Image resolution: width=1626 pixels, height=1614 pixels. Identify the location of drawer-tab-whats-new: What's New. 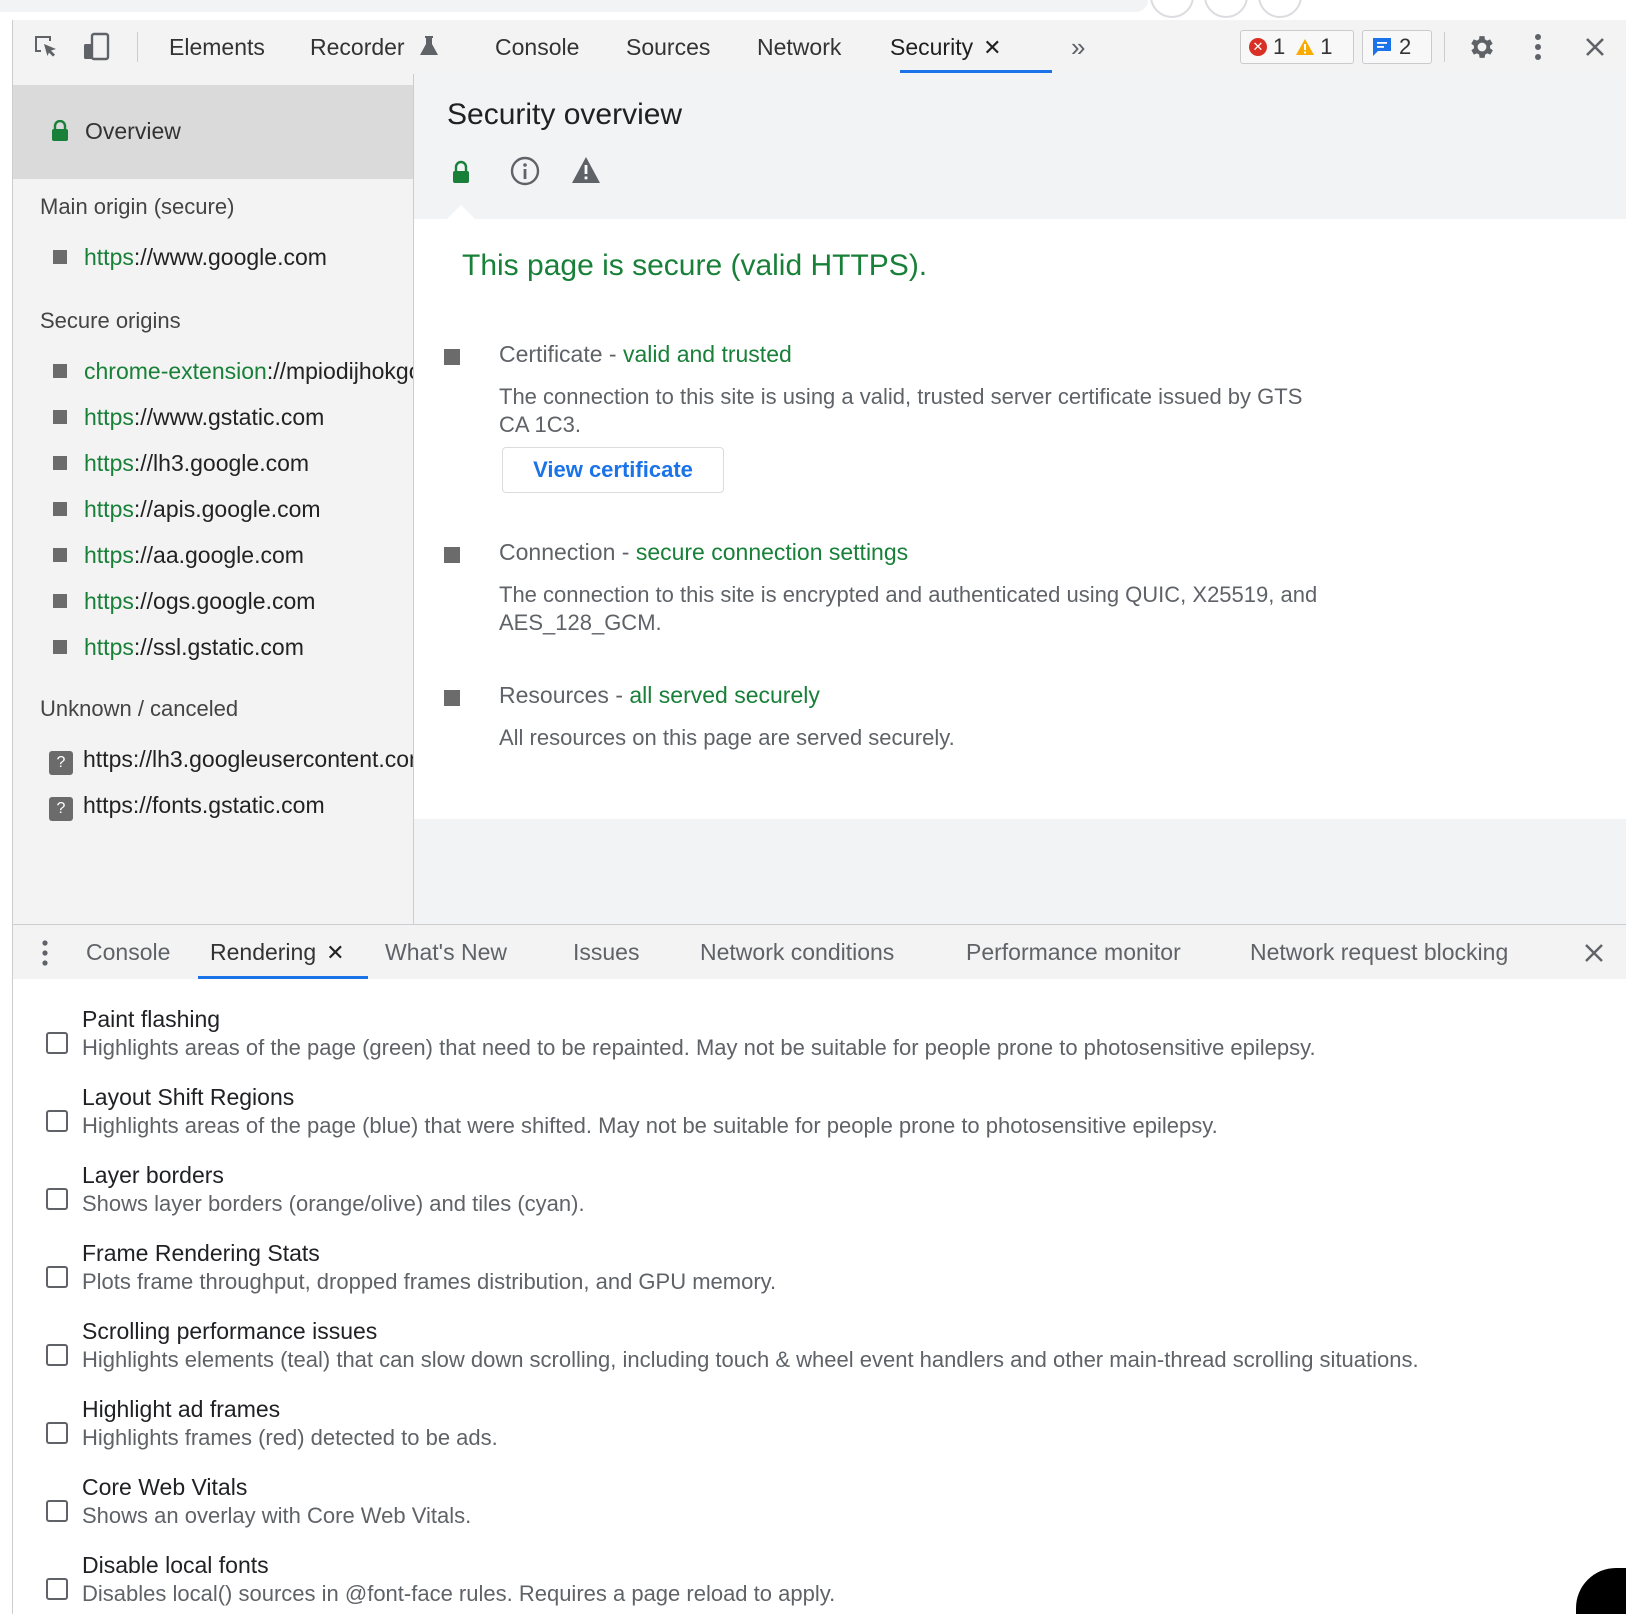
(446, 952).